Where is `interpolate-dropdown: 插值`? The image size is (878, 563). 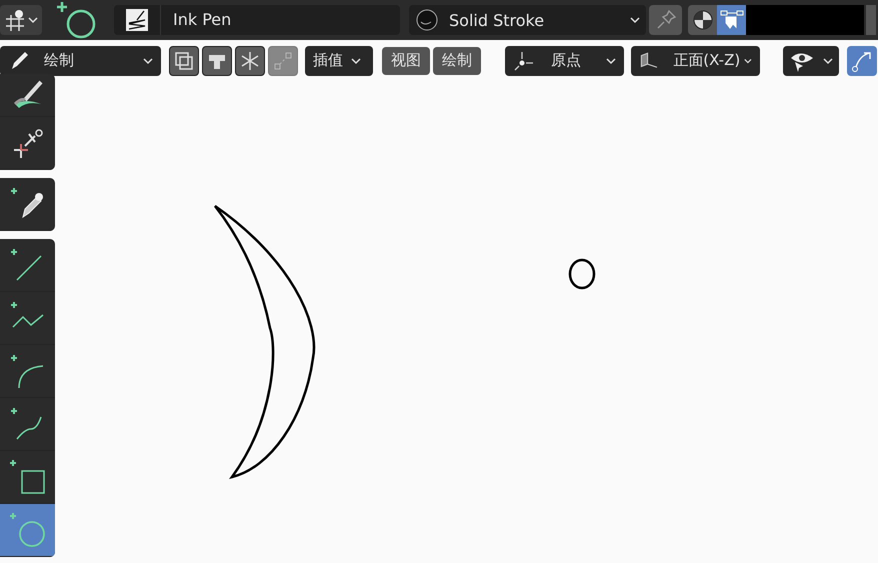 interpolate-dropdown: 插值 is located at coordinates (339, 61).